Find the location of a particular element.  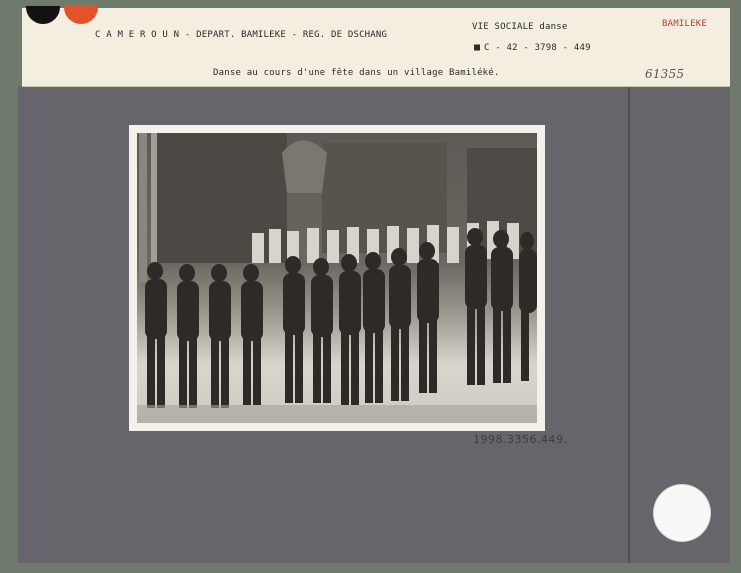

tree-trunk is located at coordinates (143, 208).